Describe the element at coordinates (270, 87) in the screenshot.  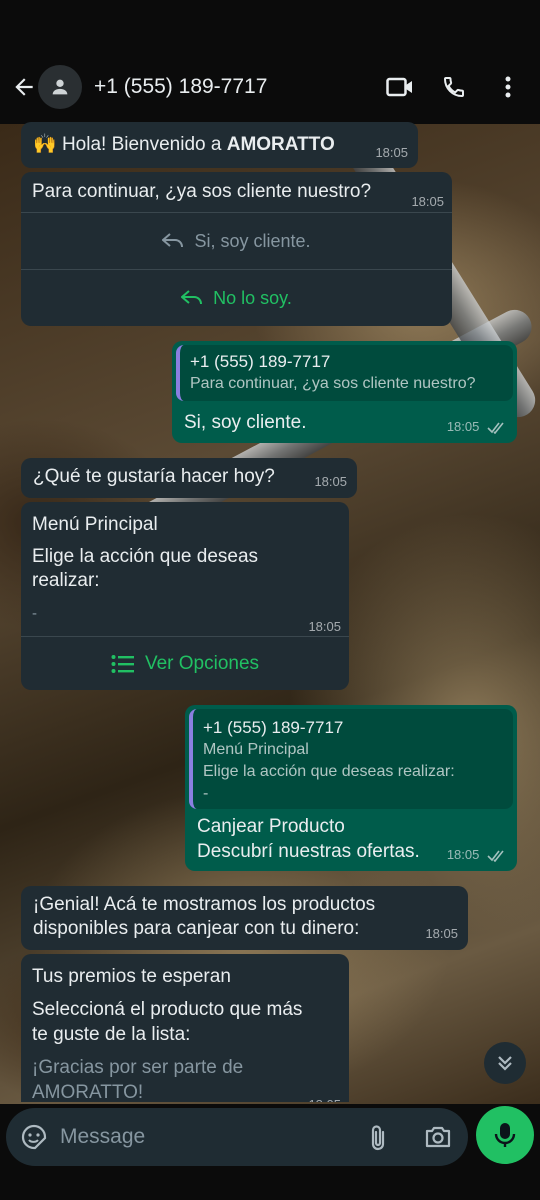
I see `chat-header: +1 (555) 189-7717` at that location.